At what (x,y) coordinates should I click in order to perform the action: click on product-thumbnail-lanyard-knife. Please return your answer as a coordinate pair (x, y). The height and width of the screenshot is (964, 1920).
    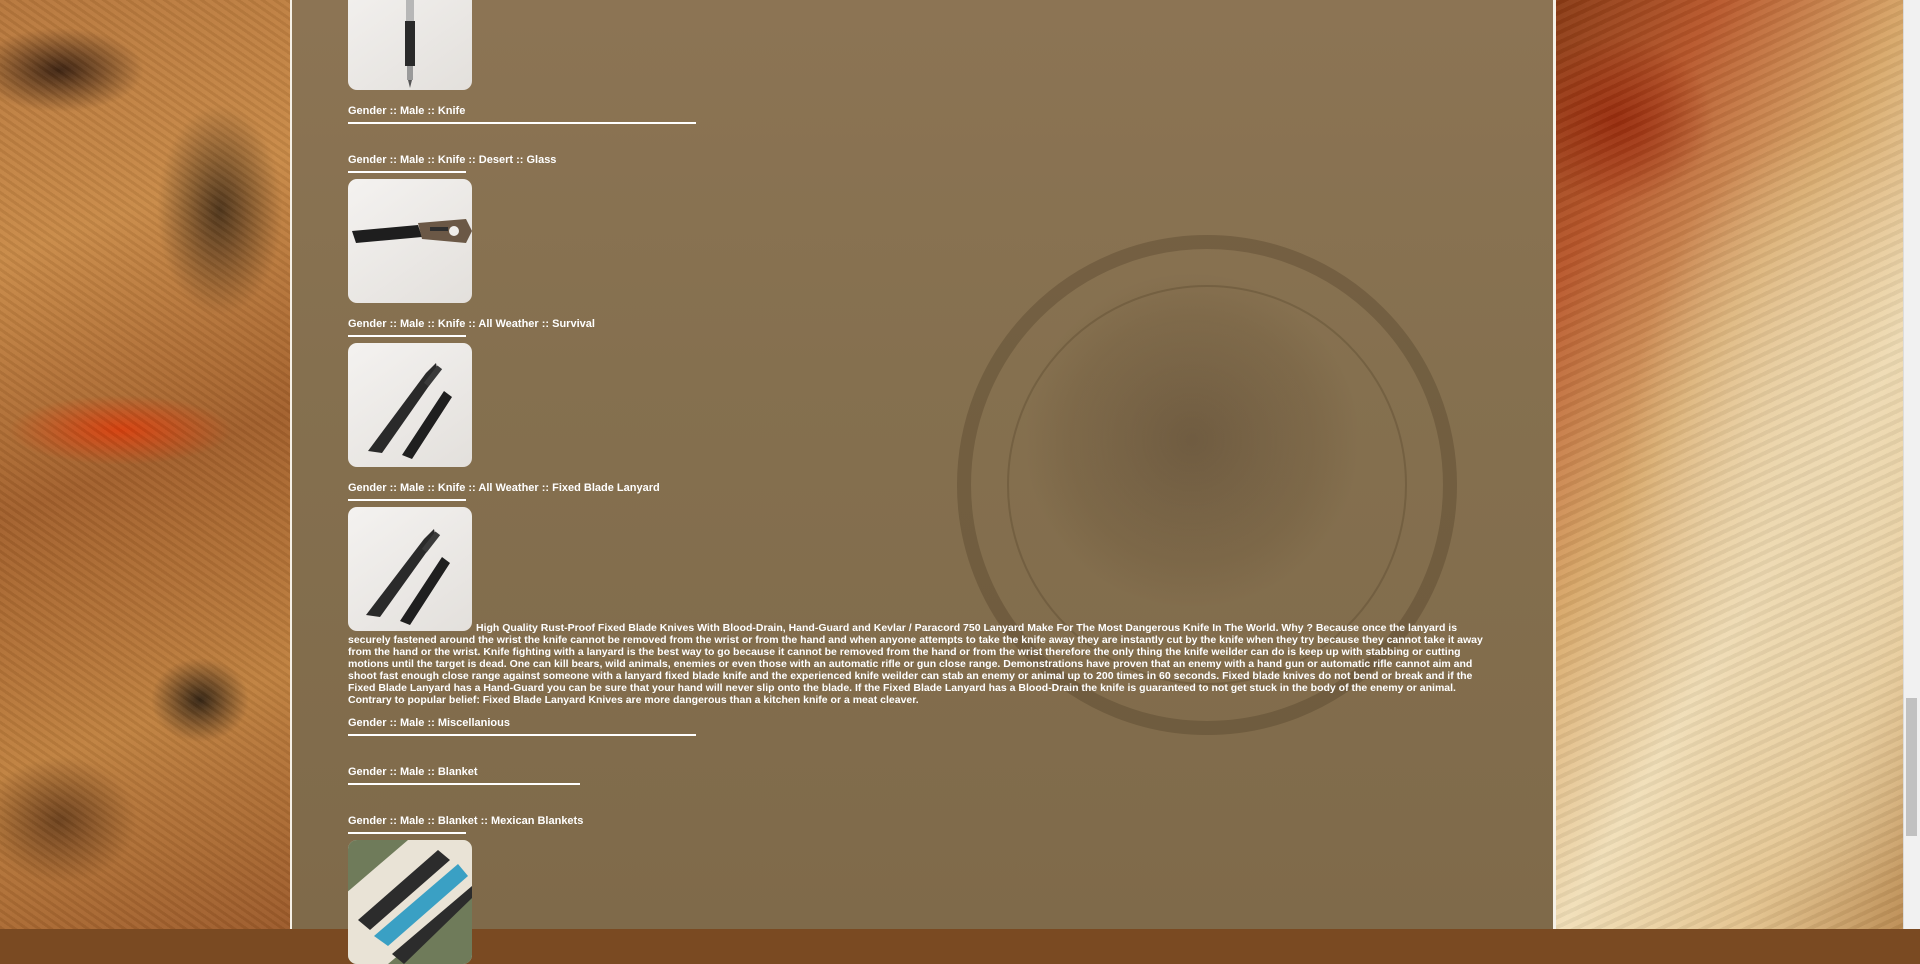
    Looking at the image, I should click on (410, 569).